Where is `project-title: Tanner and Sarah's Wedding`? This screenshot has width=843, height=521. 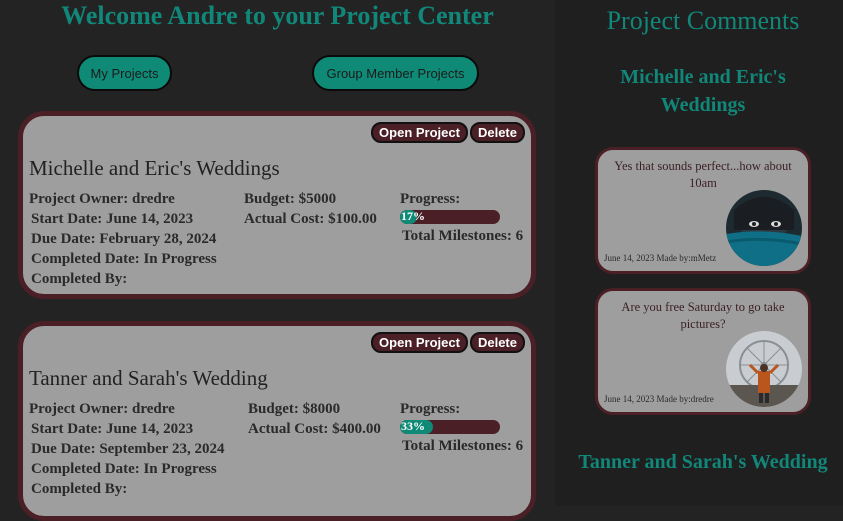 project-title: Tanner and Sarah's Wedding is located at coordinates (148, 378).